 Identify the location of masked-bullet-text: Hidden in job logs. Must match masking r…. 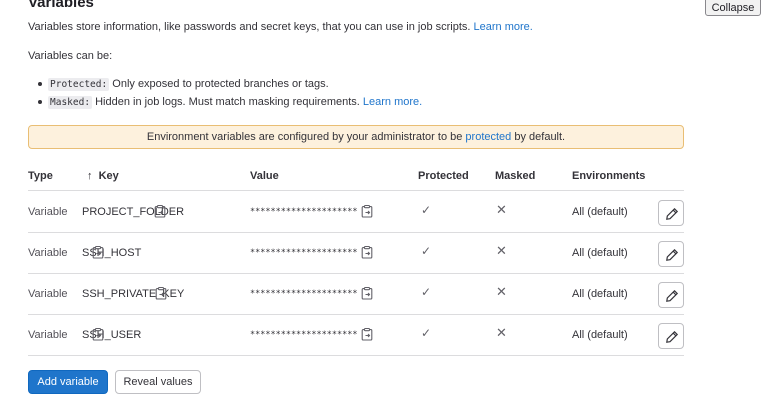
(227, 102).